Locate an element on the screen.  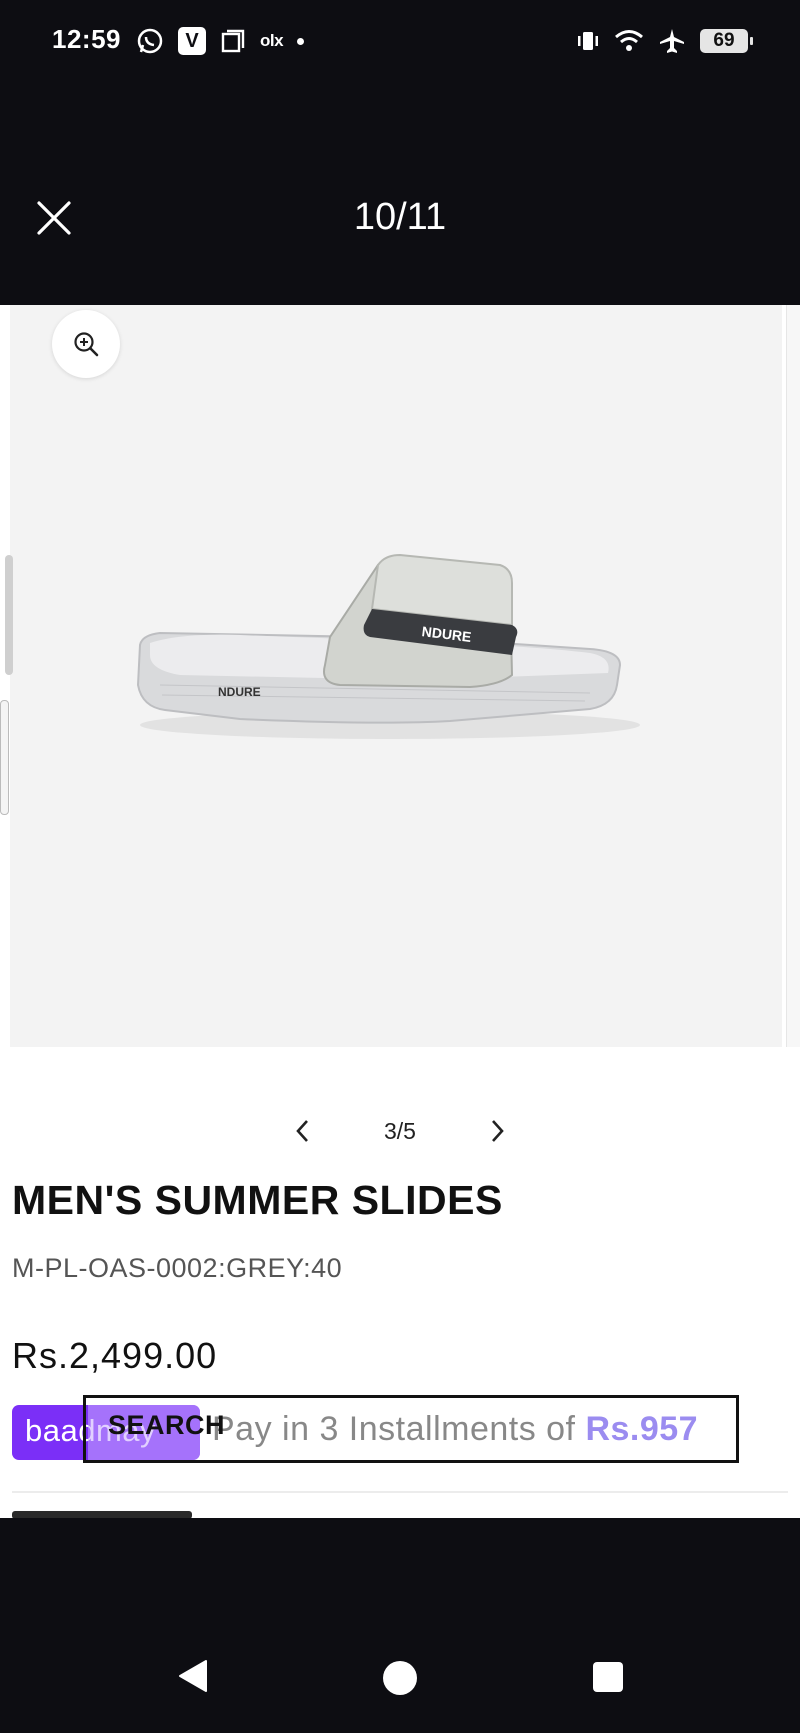
vibrate-icon is located at coordinates (588, 41).